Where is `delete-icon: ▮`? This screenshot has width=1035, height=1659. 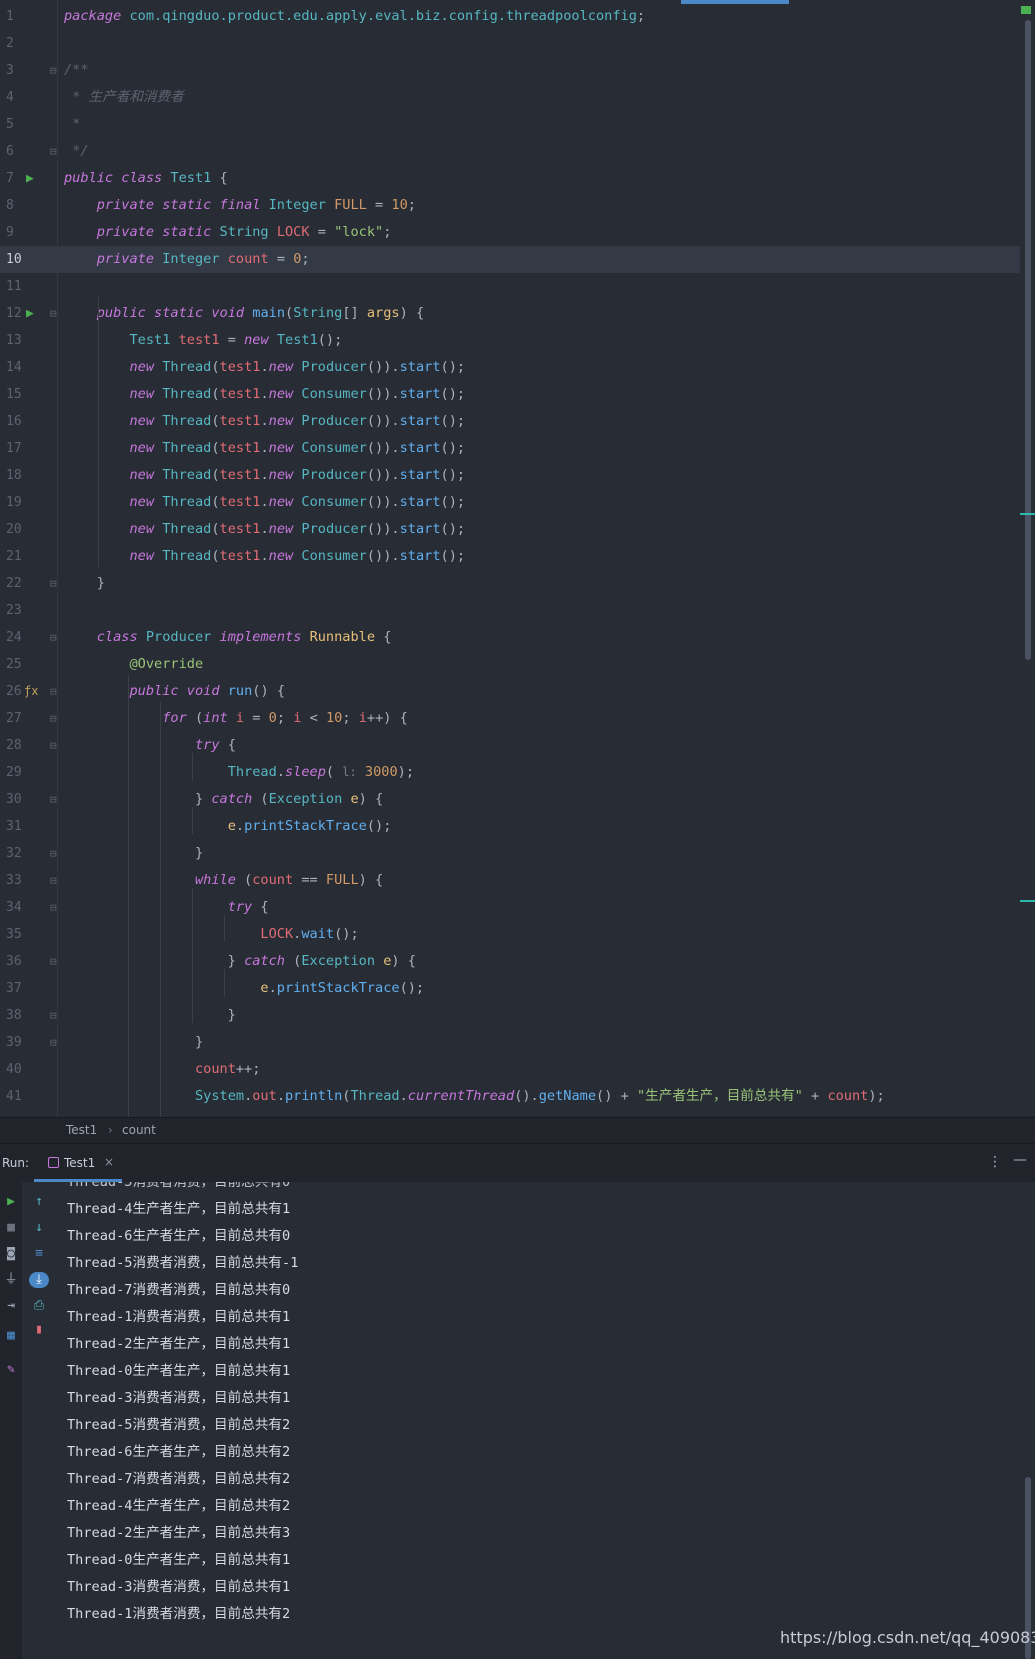 delete-icon: ▮ is located at coordinates (39, 1330).